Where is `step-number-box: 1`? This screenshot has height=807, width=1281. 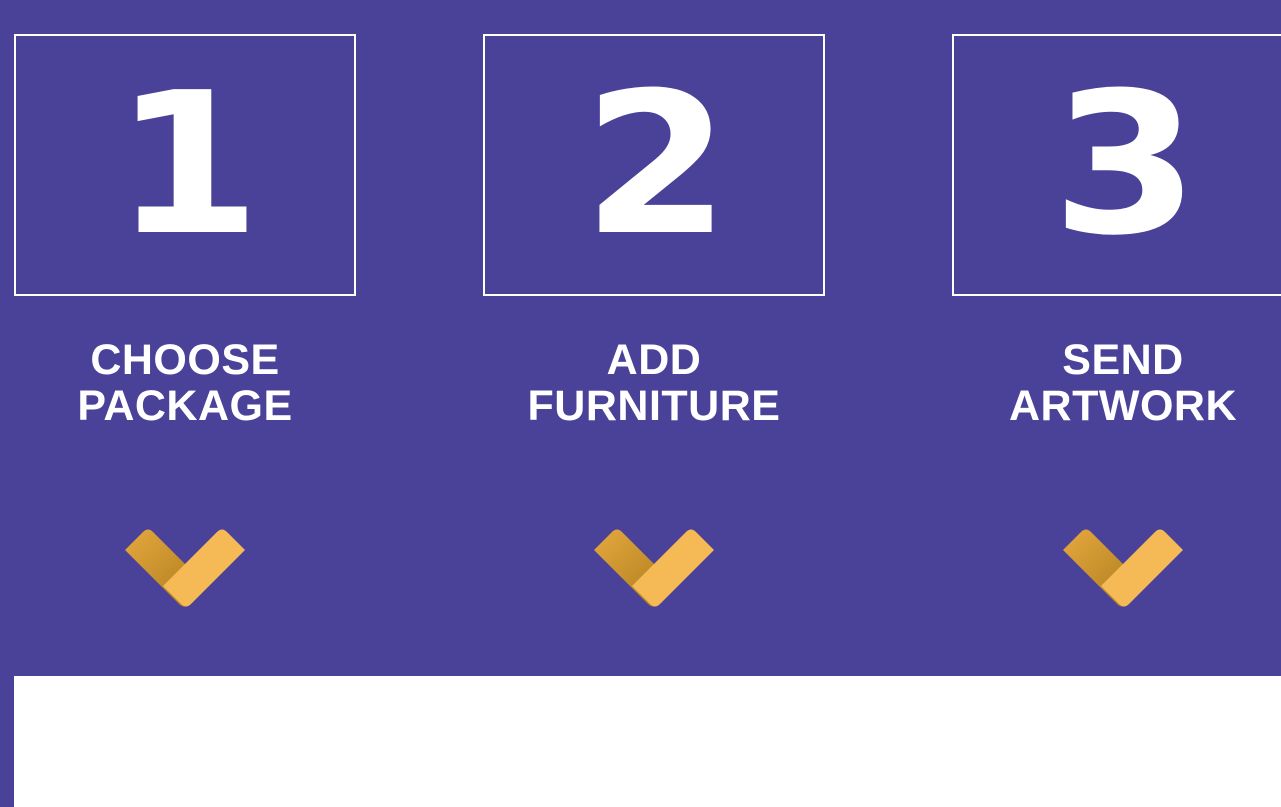
step-number-box: 1 is located at coordinates (185, 165).